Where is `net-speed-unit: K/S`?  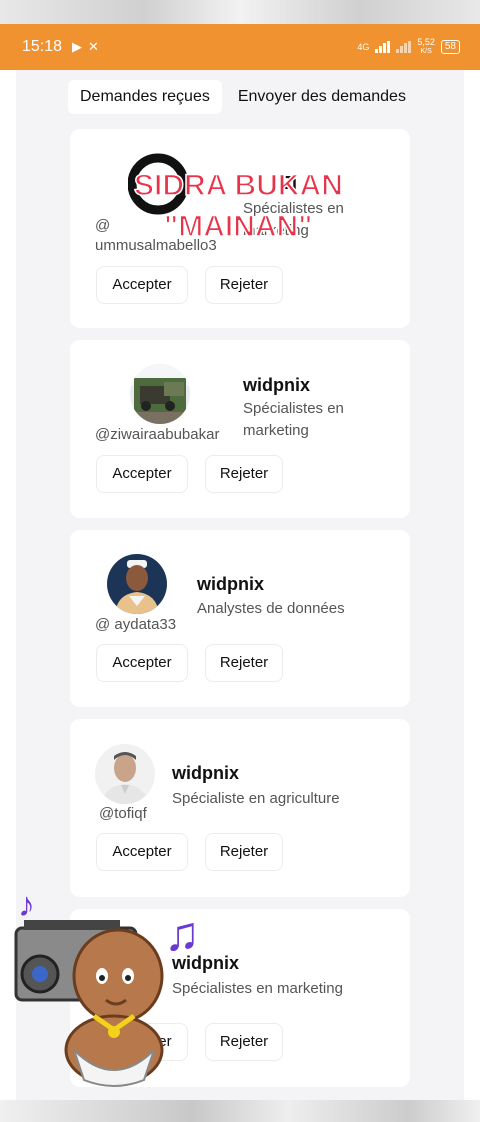 net-speed-unit: K/S is located at coordinates (426, 51).